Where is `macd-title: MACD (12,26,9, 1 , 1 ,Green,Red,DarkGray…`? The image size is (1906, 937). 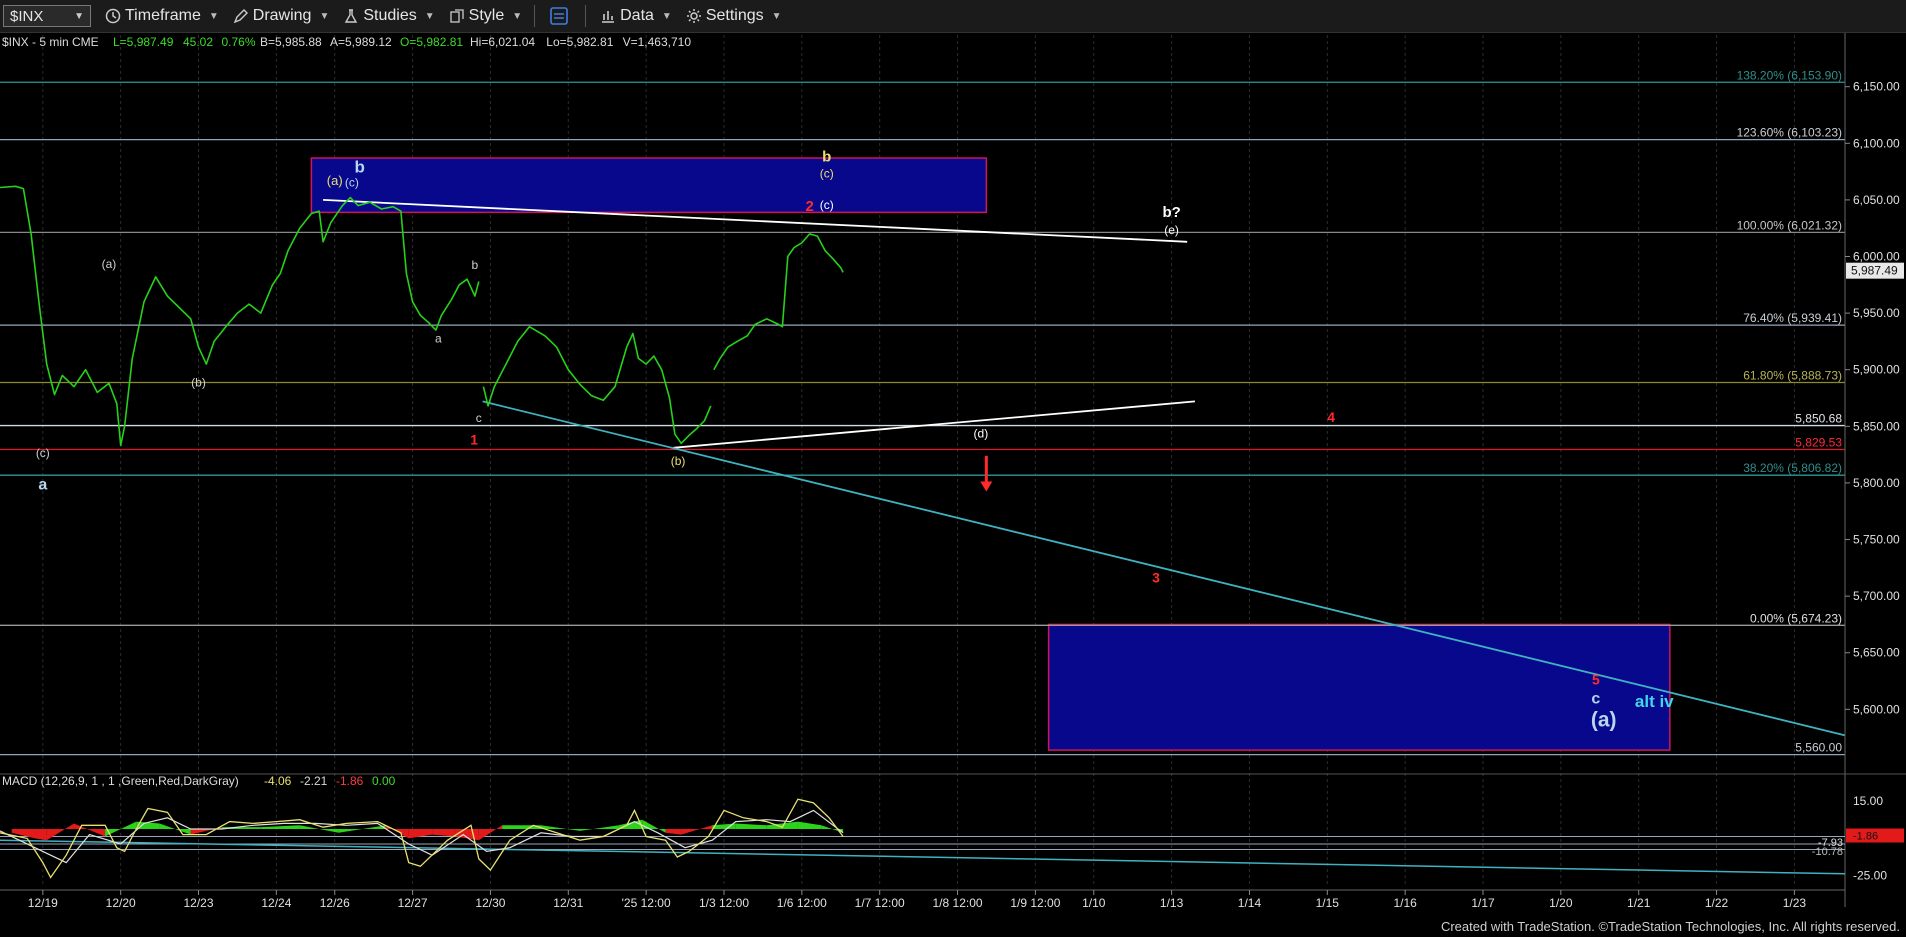 macd-title: MACD (12,26,9, 1 , 1 ,Green,Red,DarkGray… is located at coordinates (120, 781).